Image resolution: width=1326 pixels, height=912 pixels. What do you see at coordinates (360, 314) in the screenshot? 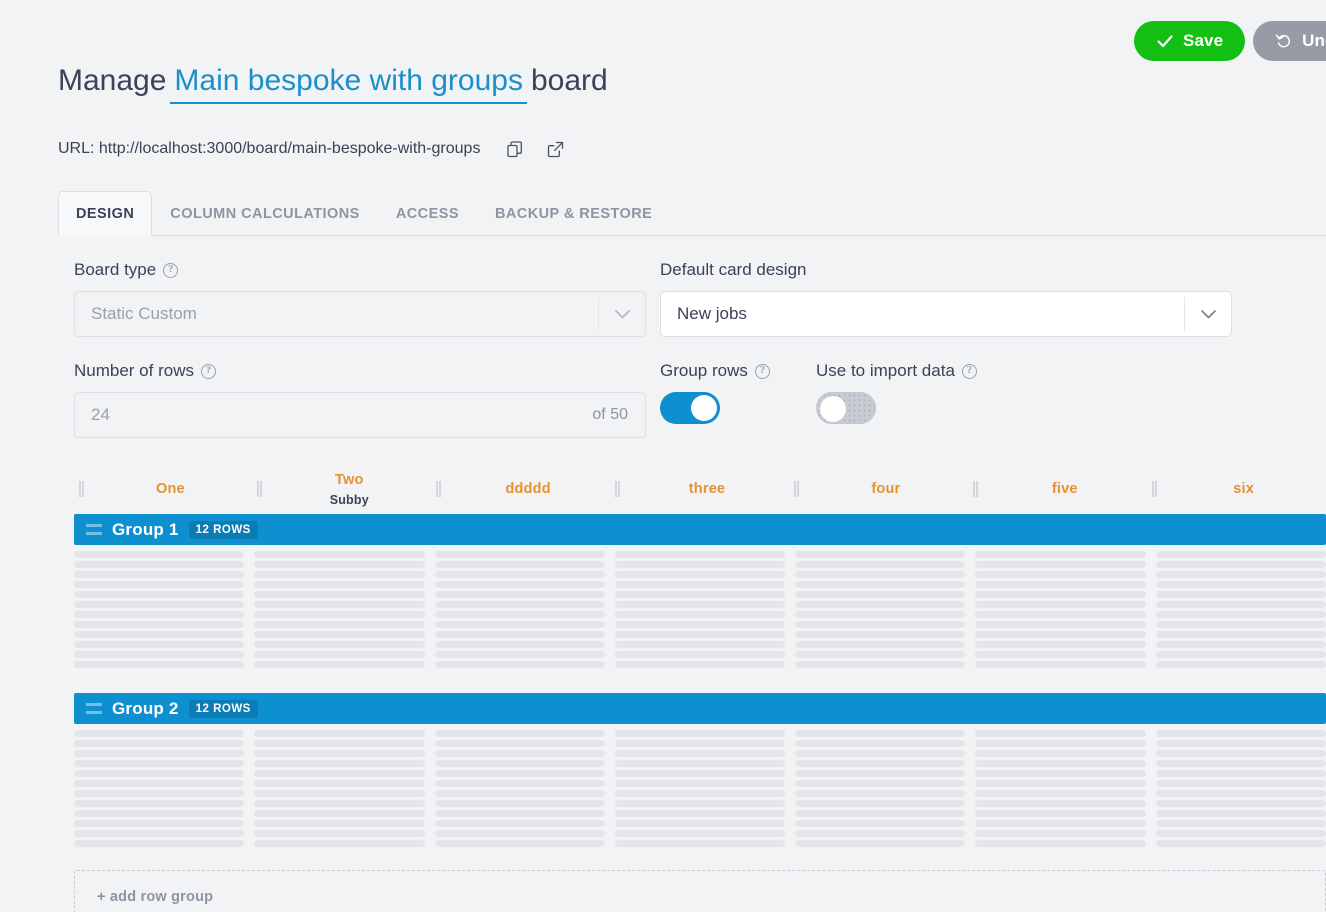
I see `board-type-select: Static Custom` at bounding box center [360, 314].